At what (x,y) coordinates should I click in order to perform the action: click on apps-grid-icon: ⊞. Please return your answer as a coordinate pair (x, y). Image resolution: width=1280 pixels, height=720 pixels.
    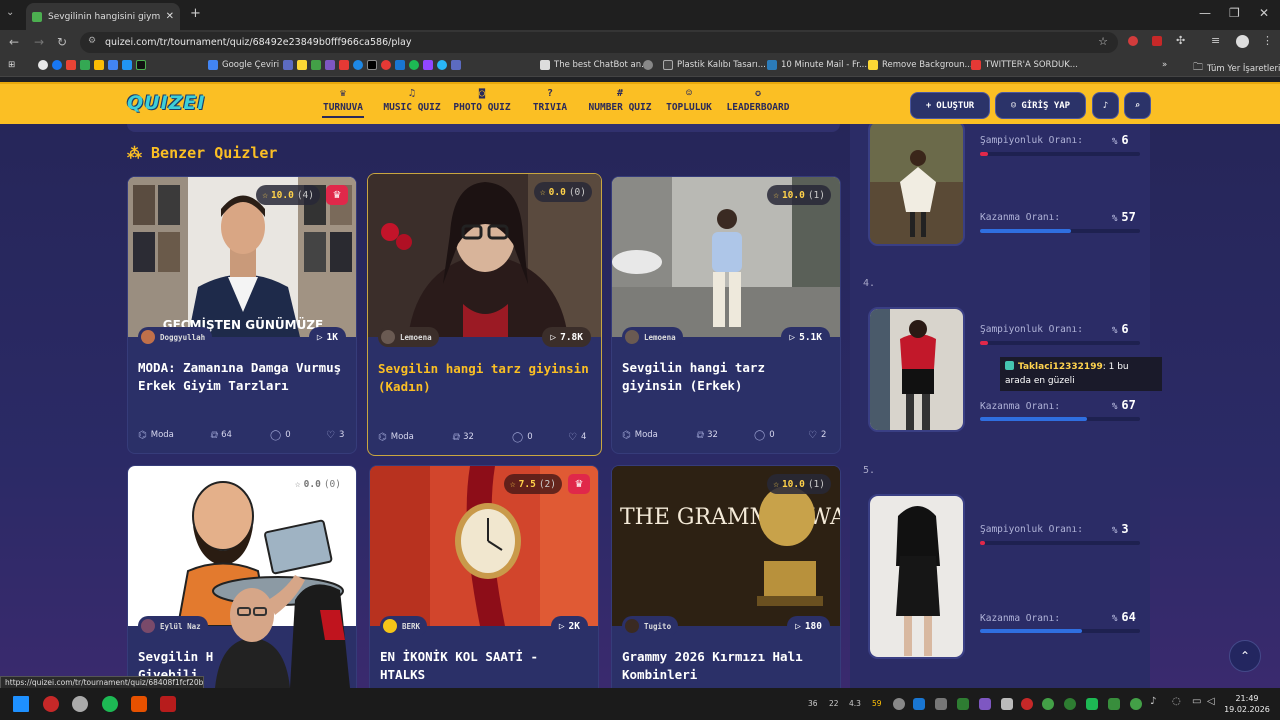
    Looking at the image, I should click on (11, 65).